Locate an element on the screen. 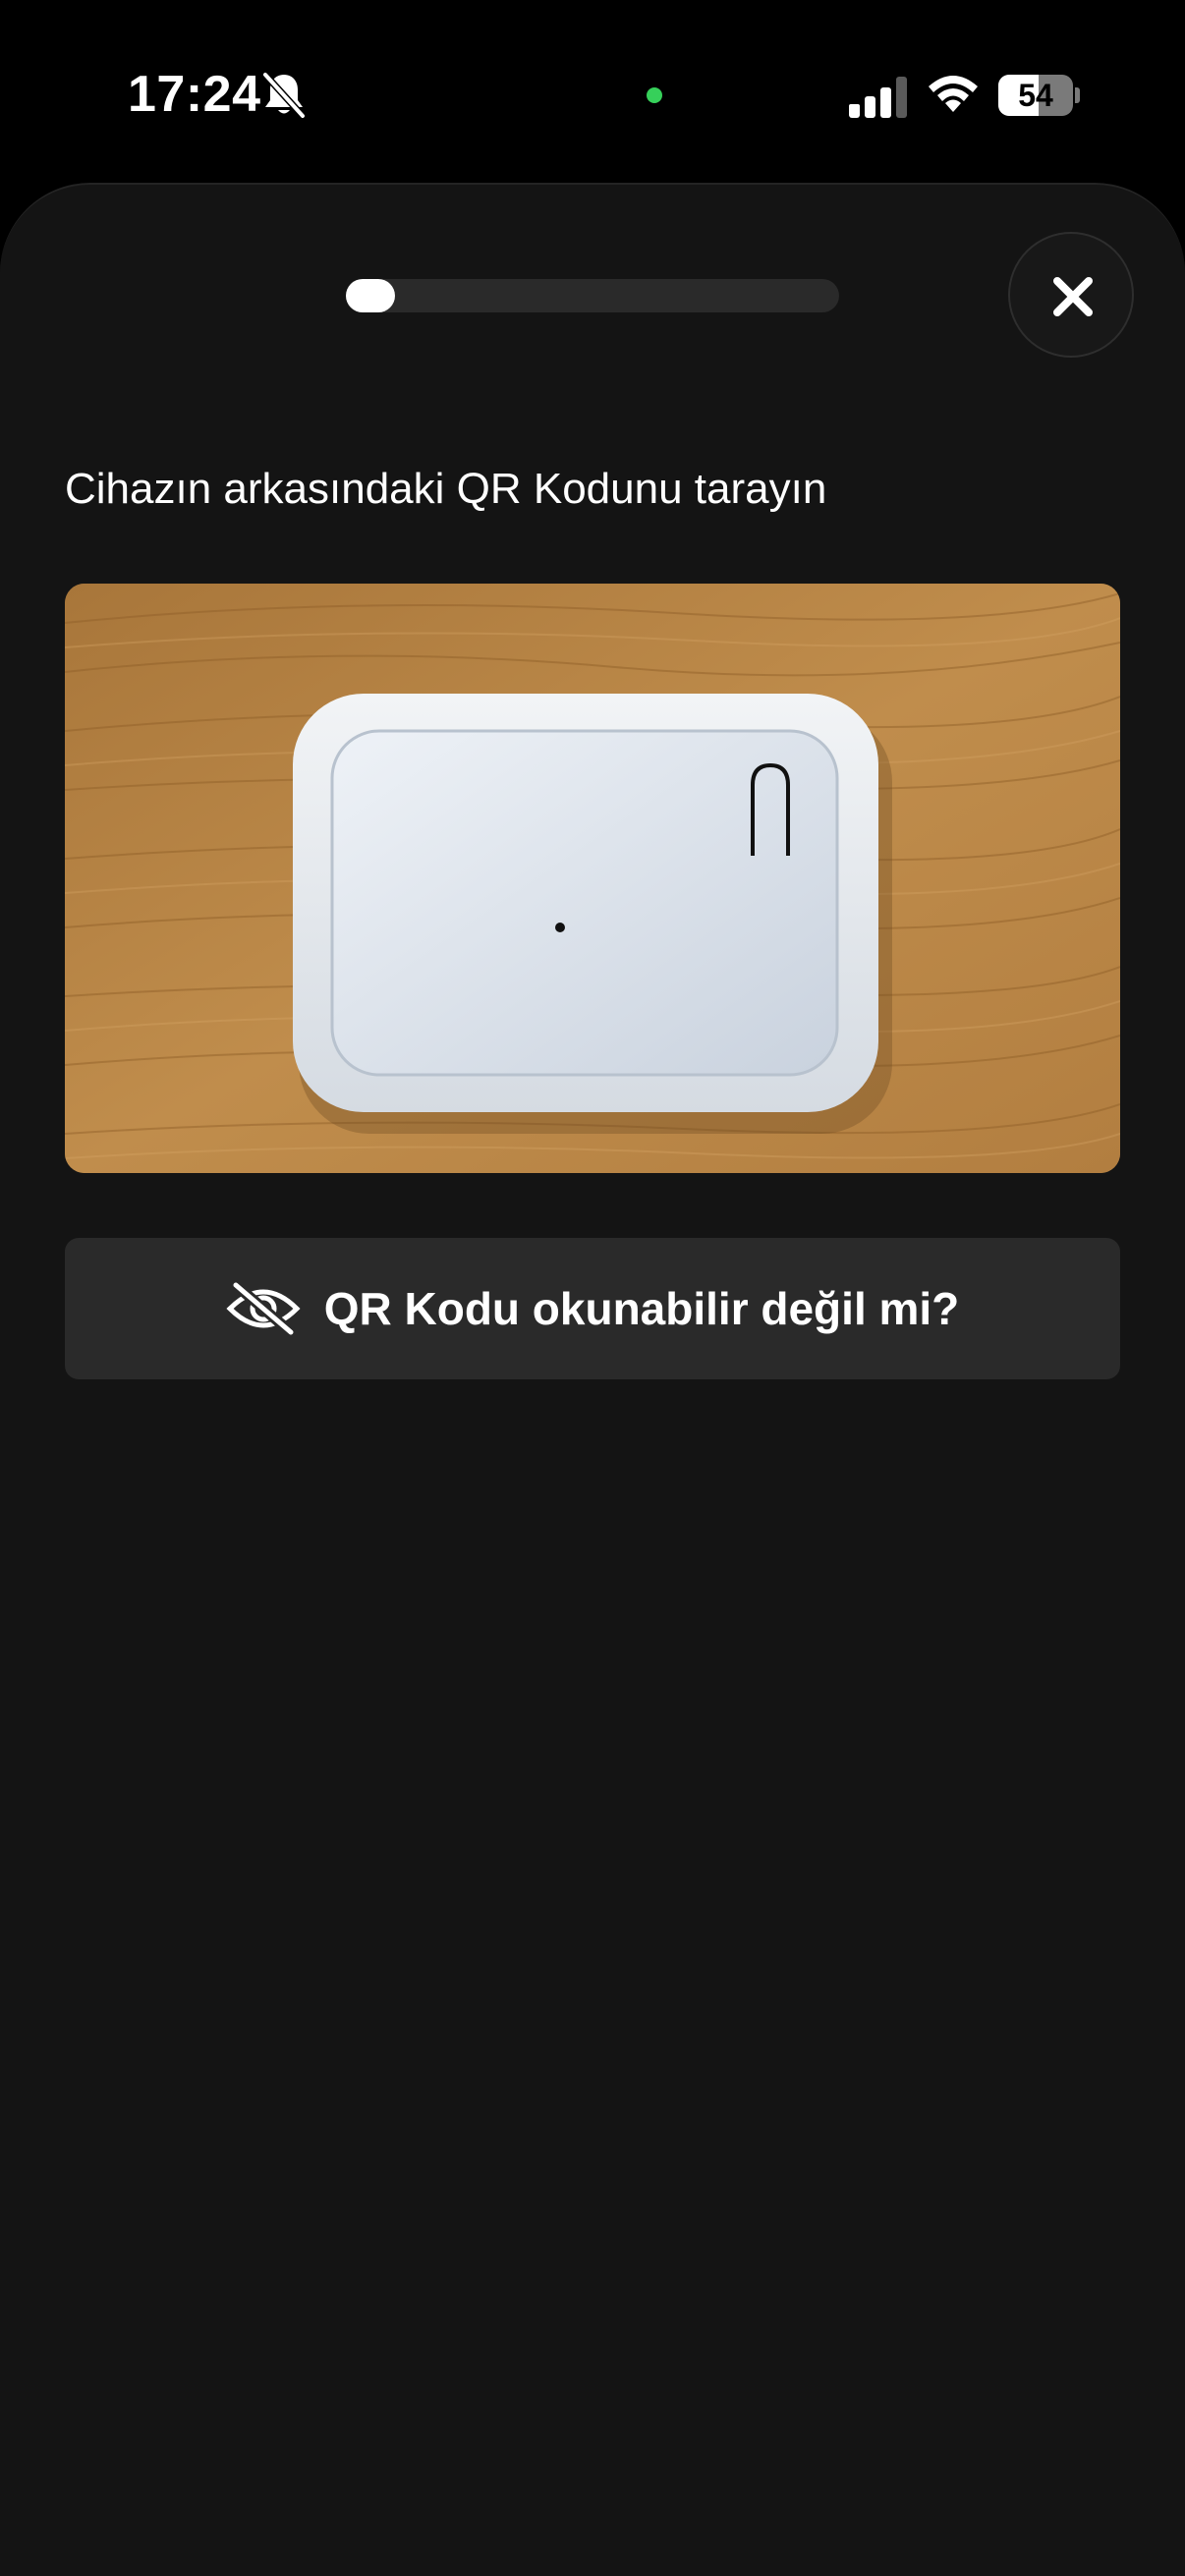 This screenshot has height=2576, width=1185. status-time: 17:24 is located at coordinates (195, 94).